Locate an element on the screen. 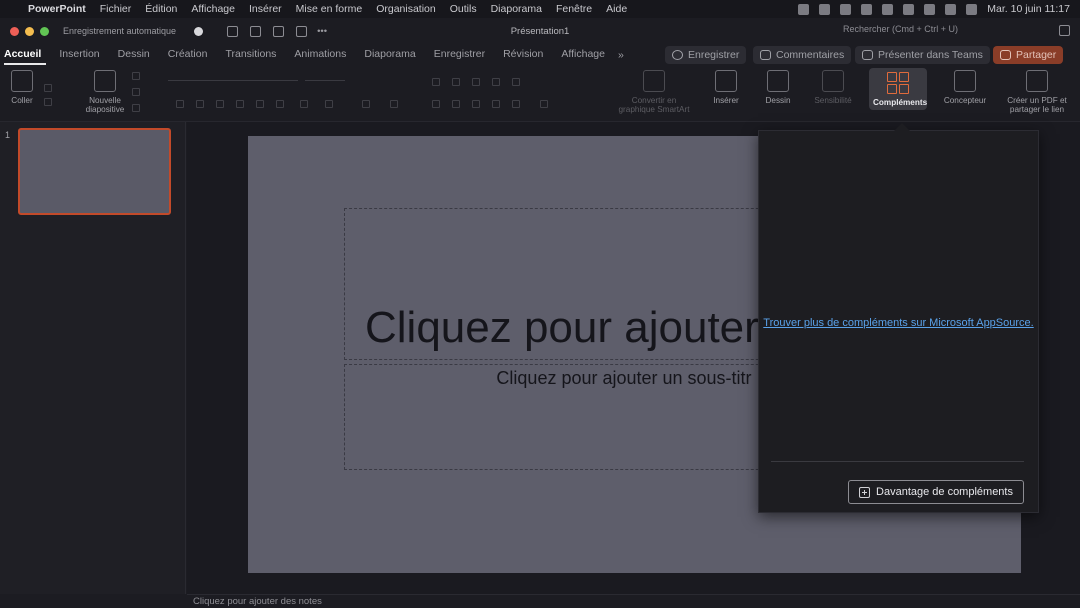 Image resolution: width=1080 pixels, height=608 pixels. menu-fenetre: Fenêtre is located at coordinates (574, 9).